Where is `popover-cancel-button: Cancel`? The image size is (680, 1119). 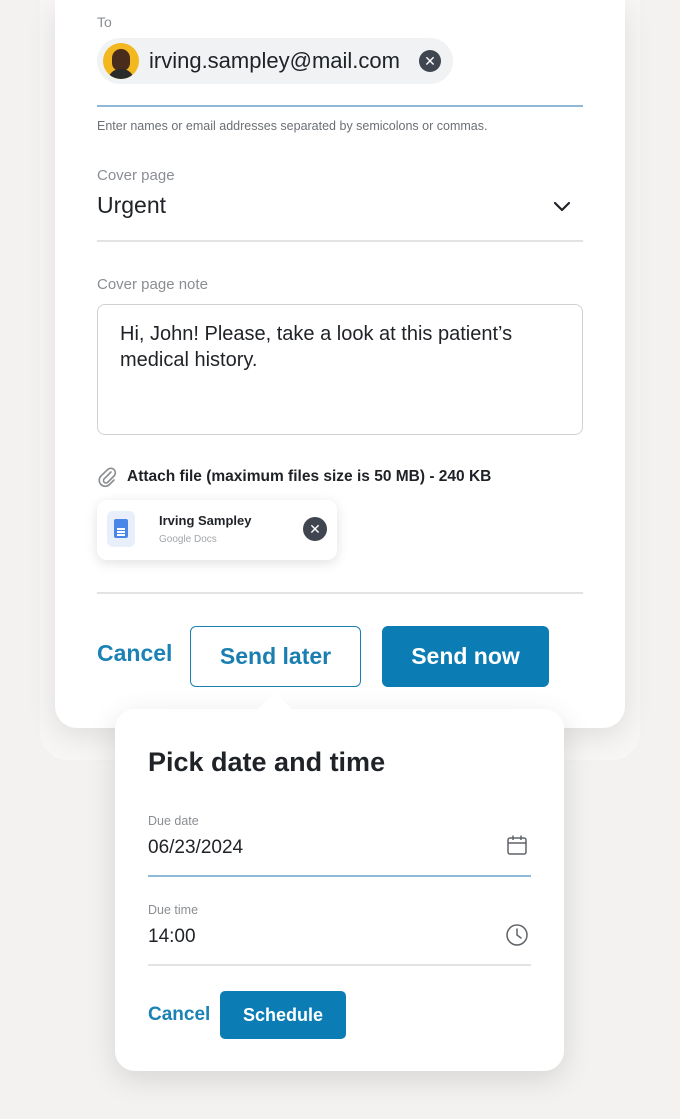
popover-cancel-button: Cancel is located at coordinates (179, 1015).